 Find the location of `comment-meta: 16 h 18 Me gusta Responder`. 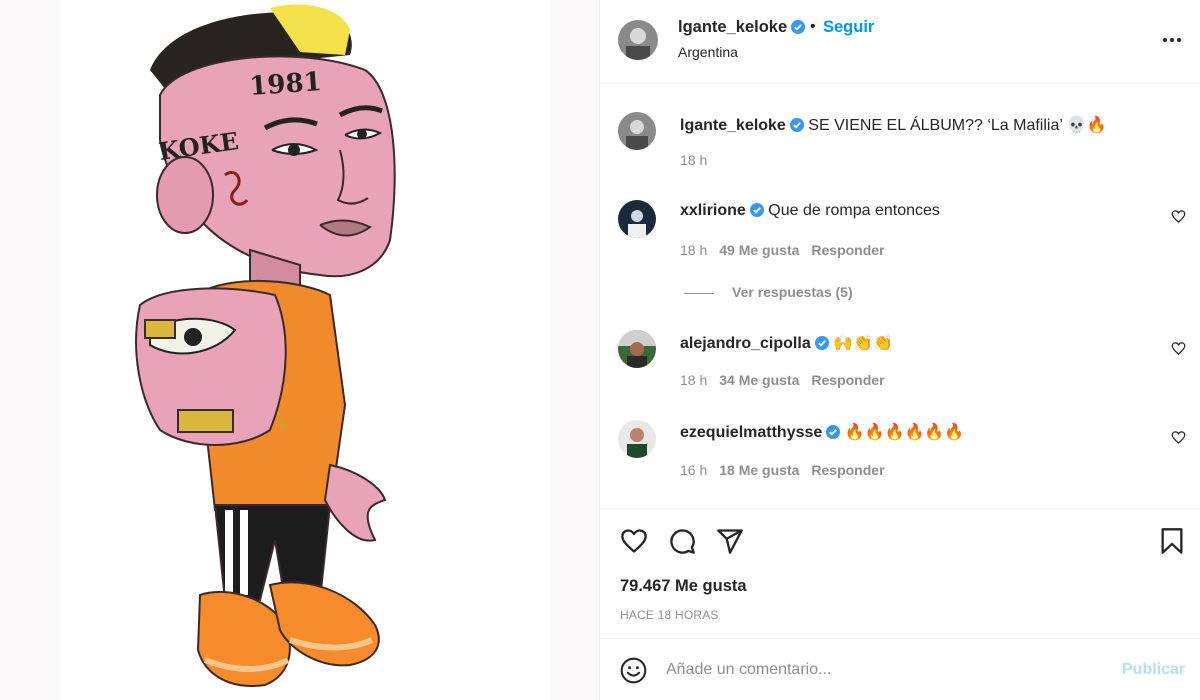

comment-meta: 16 h 18 Me gusta Responder is located at coordinates (788, 470).